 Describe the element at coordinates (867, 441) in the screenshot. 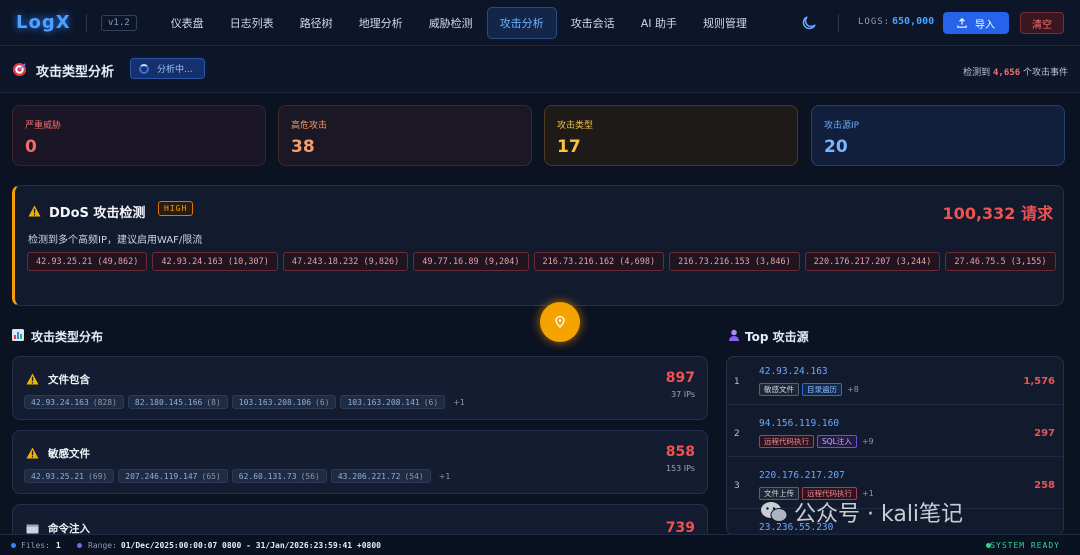

I see `more-tags-count: +9` at that location.